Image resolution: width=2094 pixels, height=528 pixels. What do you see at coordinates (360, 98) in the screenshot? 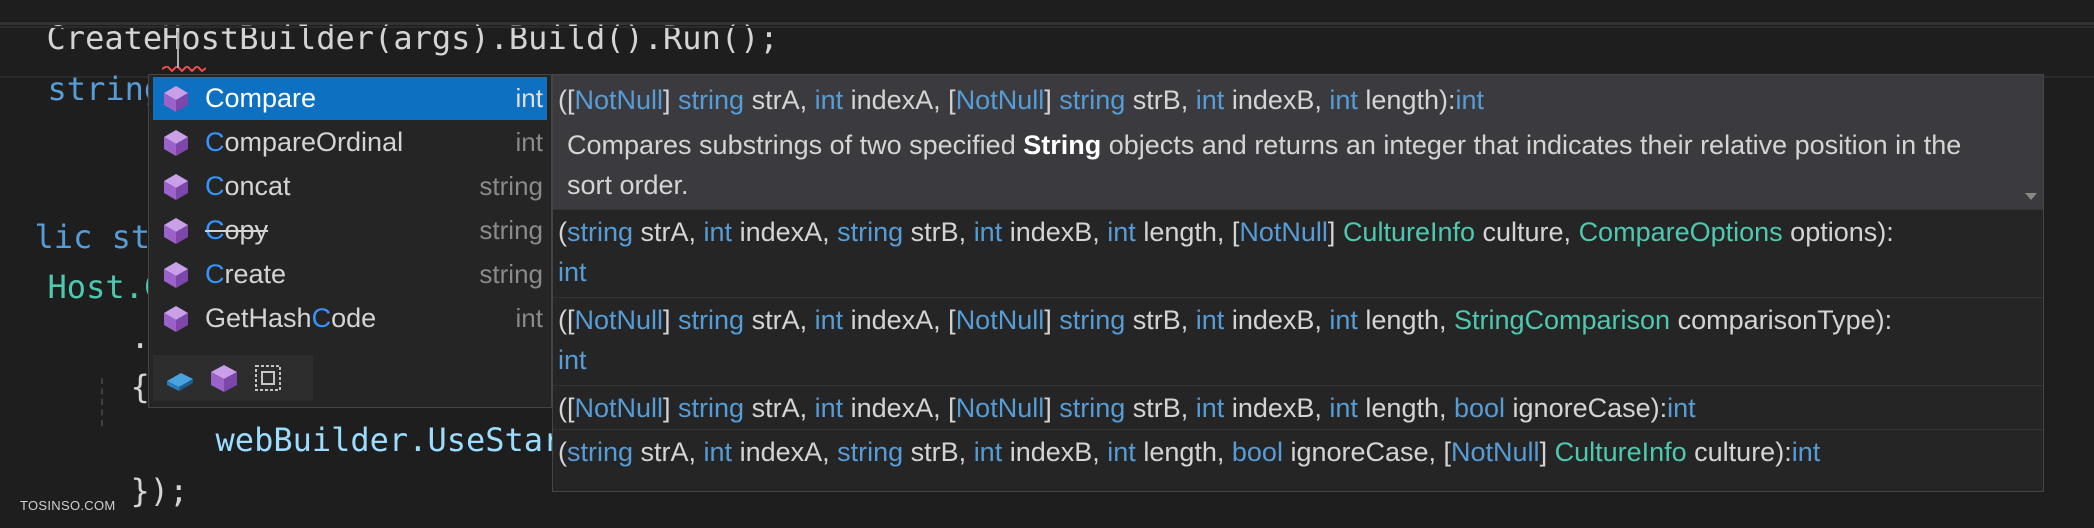
I see `completion-item-label: Compare` at bounding box center [360, 98].